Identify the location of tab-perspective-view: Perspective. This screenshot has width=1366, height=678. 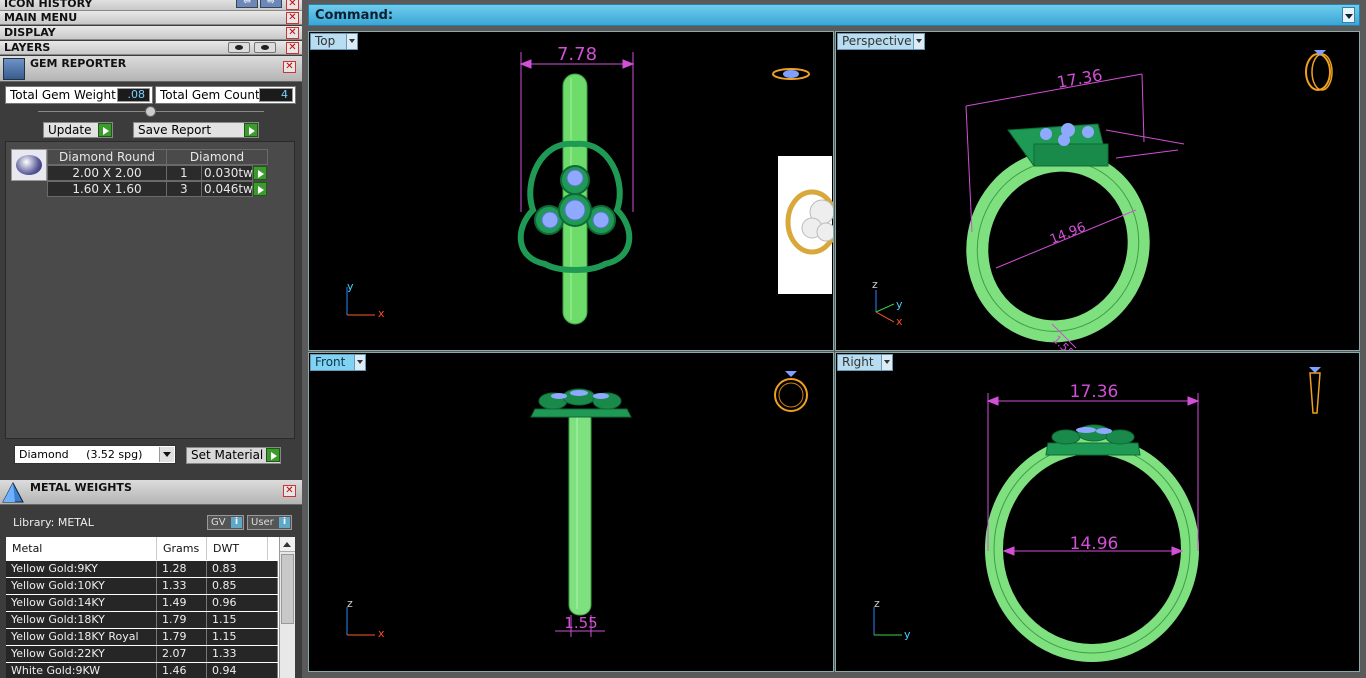
(881, 41).